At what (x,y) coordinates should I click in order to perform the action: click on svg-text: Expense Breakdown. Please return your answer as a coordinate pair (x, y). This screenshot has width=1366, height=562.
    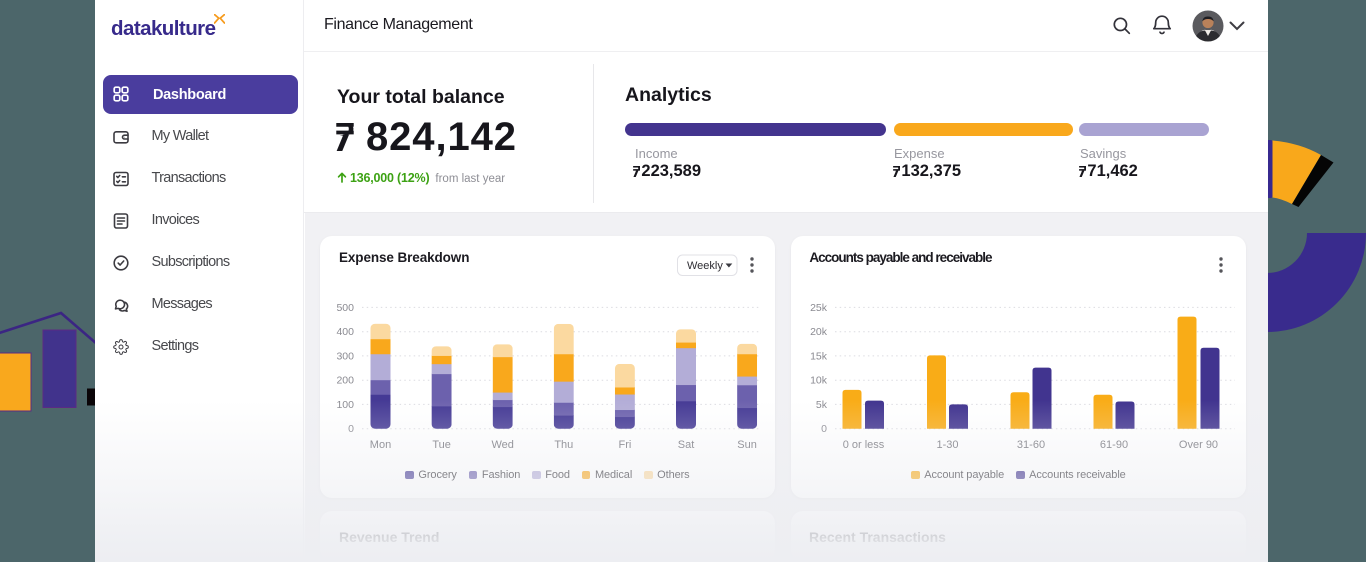
    Looking at the image, I should click on (404, 257).